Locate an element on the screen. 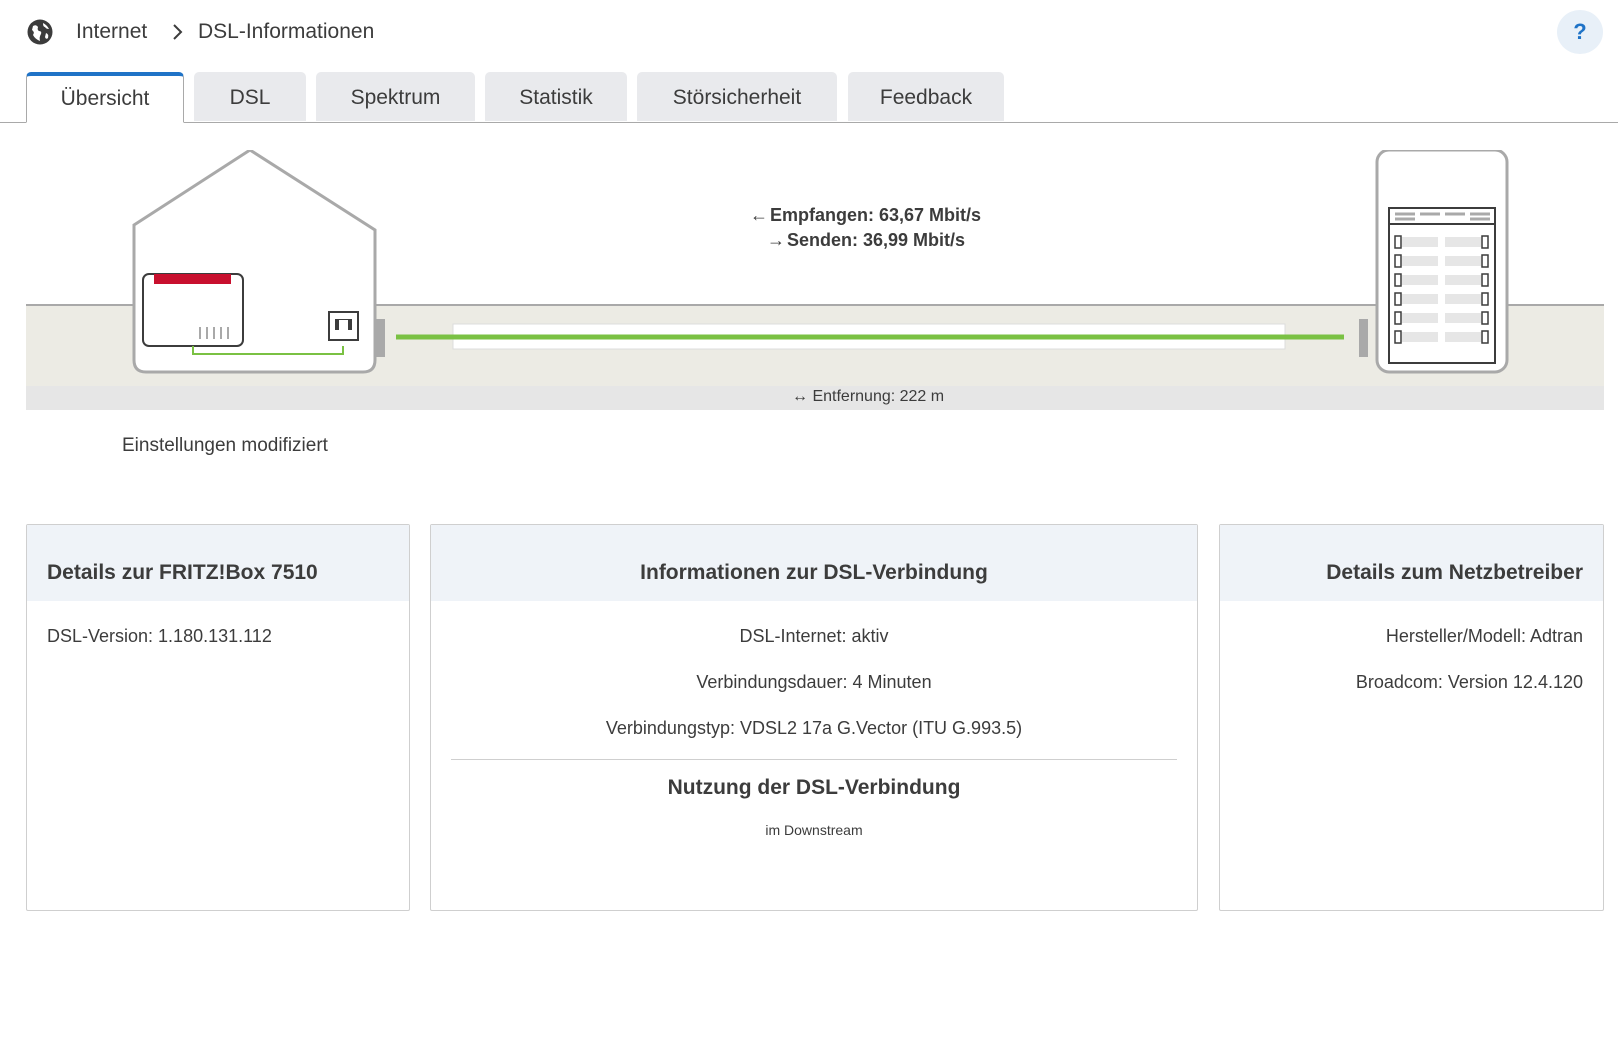  dsl-internet-status: DSL-Internet: aktiv is located at coordinates (814, 636).